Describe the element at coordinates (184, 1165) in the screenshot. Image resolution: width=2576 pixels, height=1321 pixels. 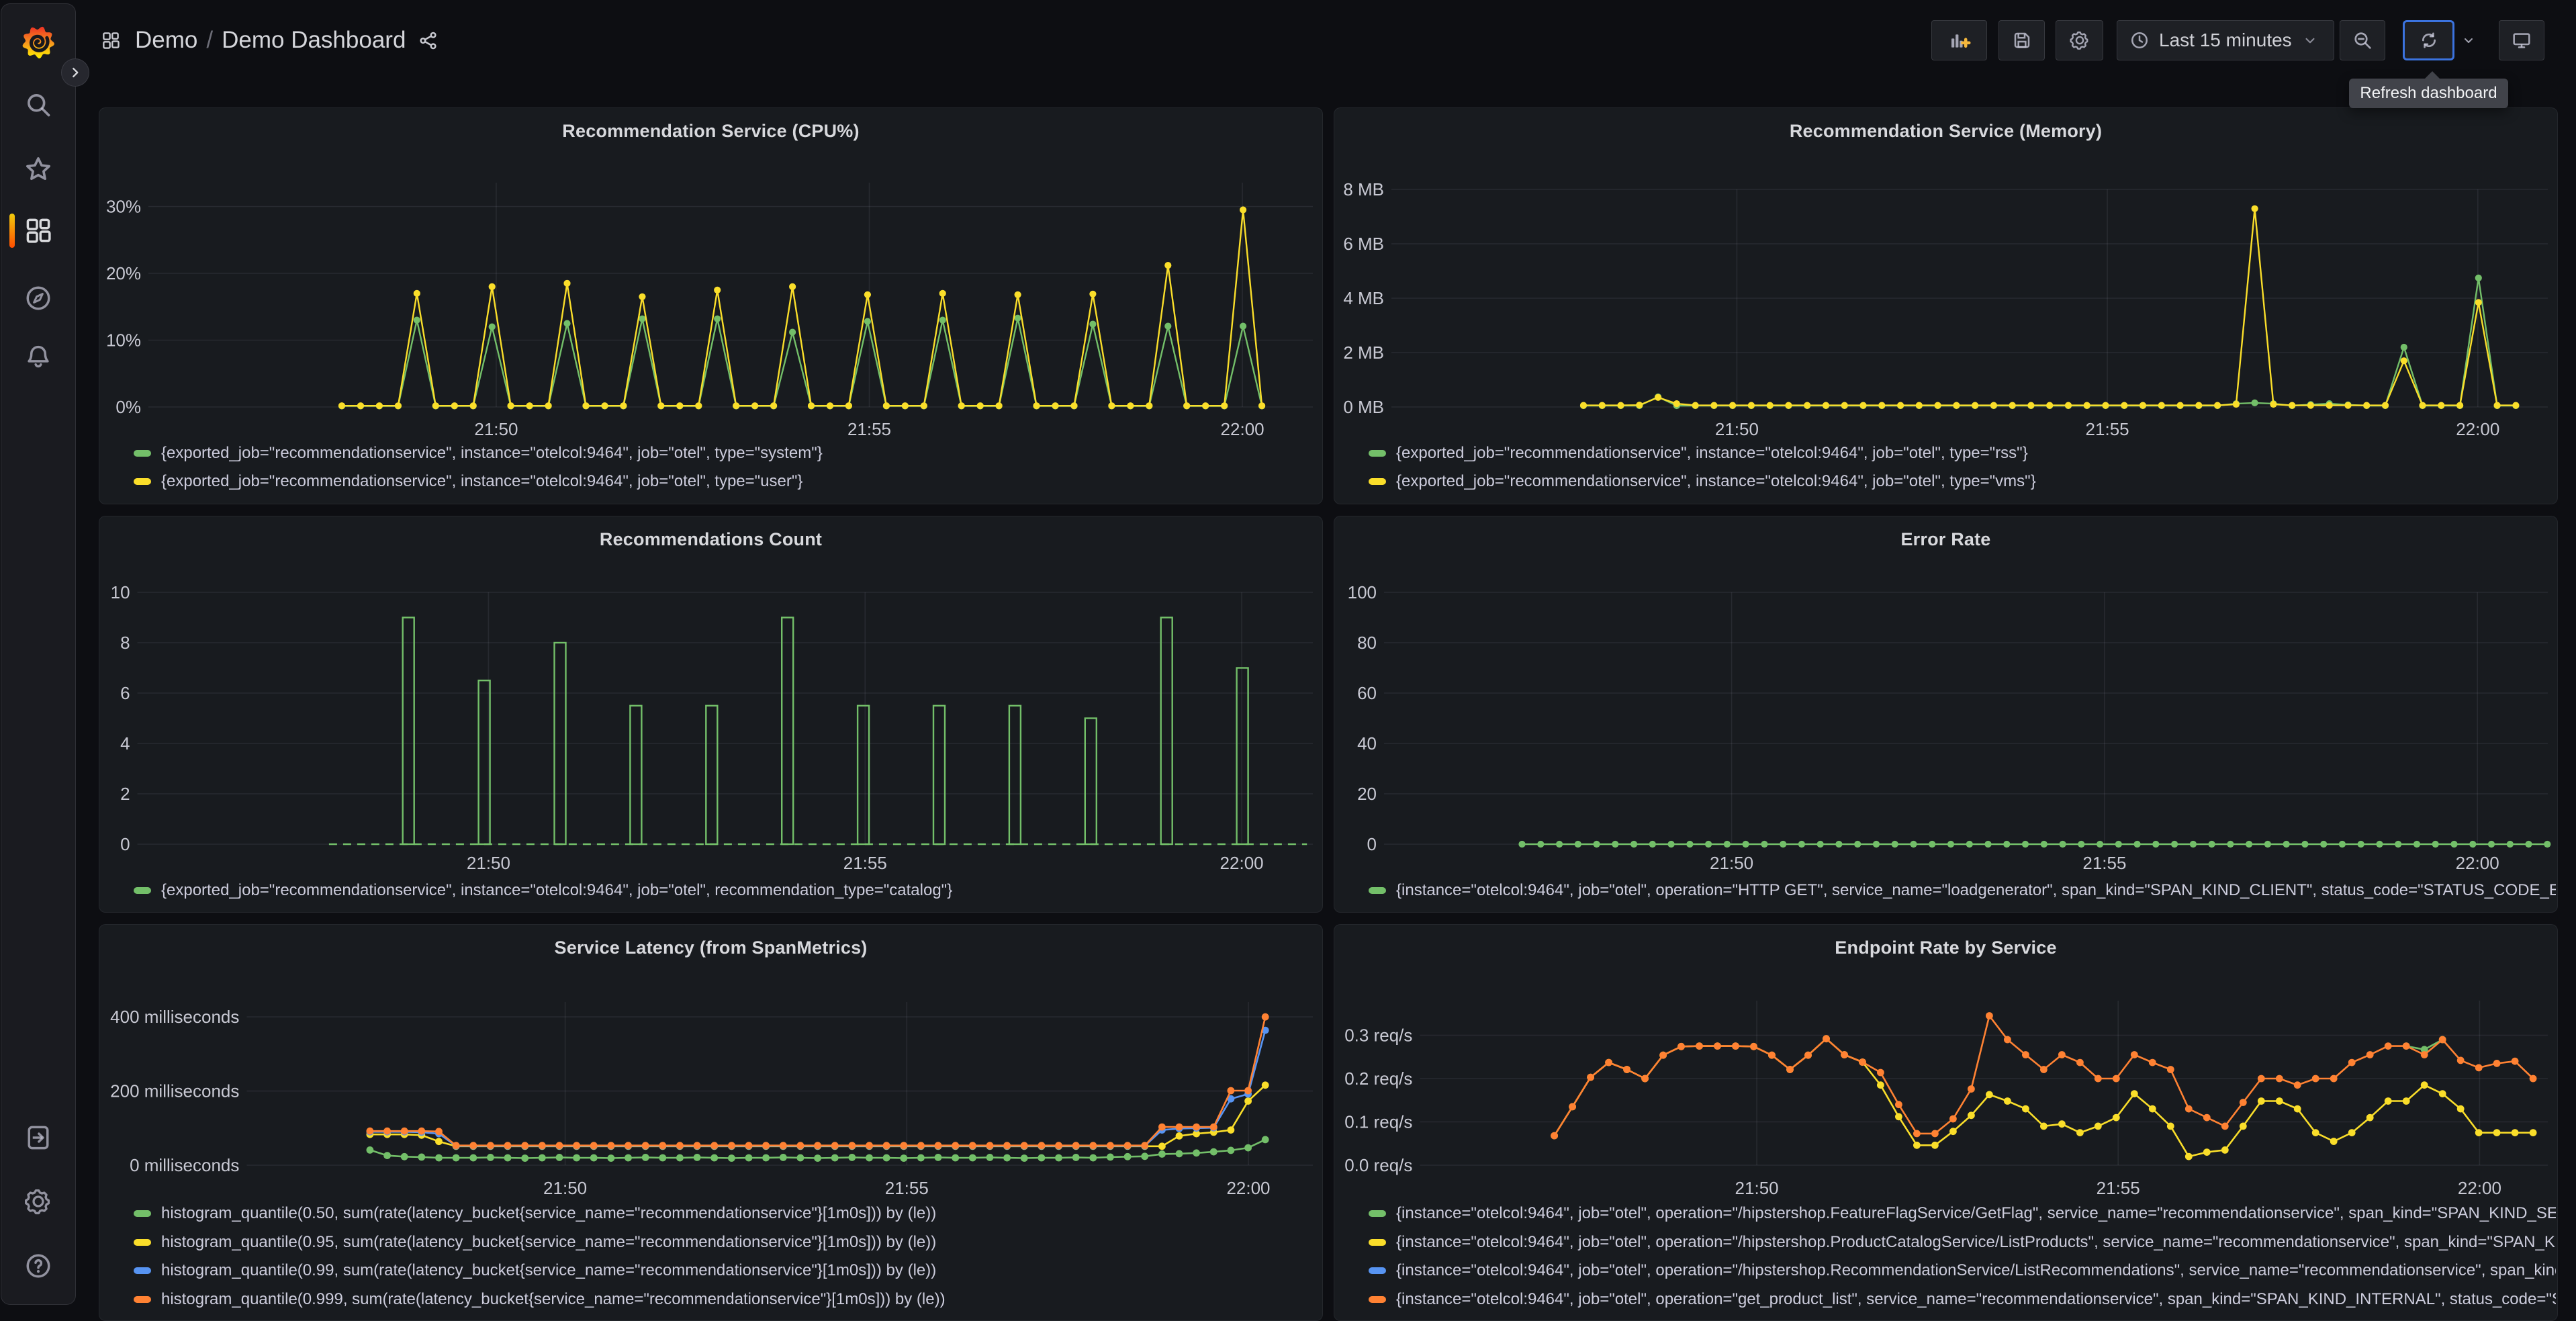
I see `svg-text: 0 milliseconds` at that location.